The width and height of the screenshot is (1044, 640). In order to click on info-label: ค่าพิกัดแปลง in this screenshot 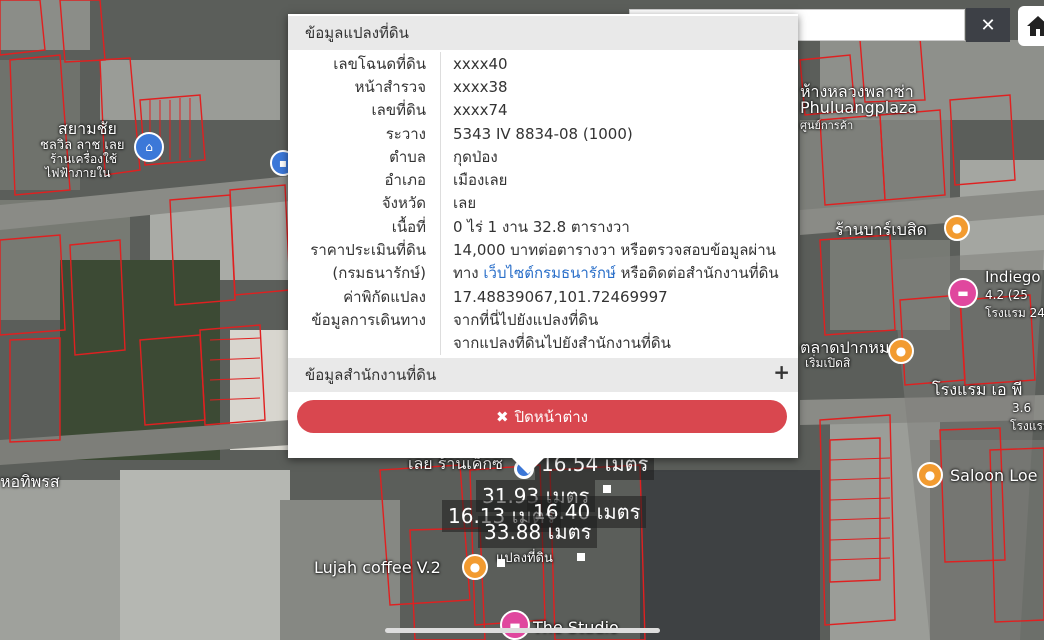, I will do `click(364, 296)`.